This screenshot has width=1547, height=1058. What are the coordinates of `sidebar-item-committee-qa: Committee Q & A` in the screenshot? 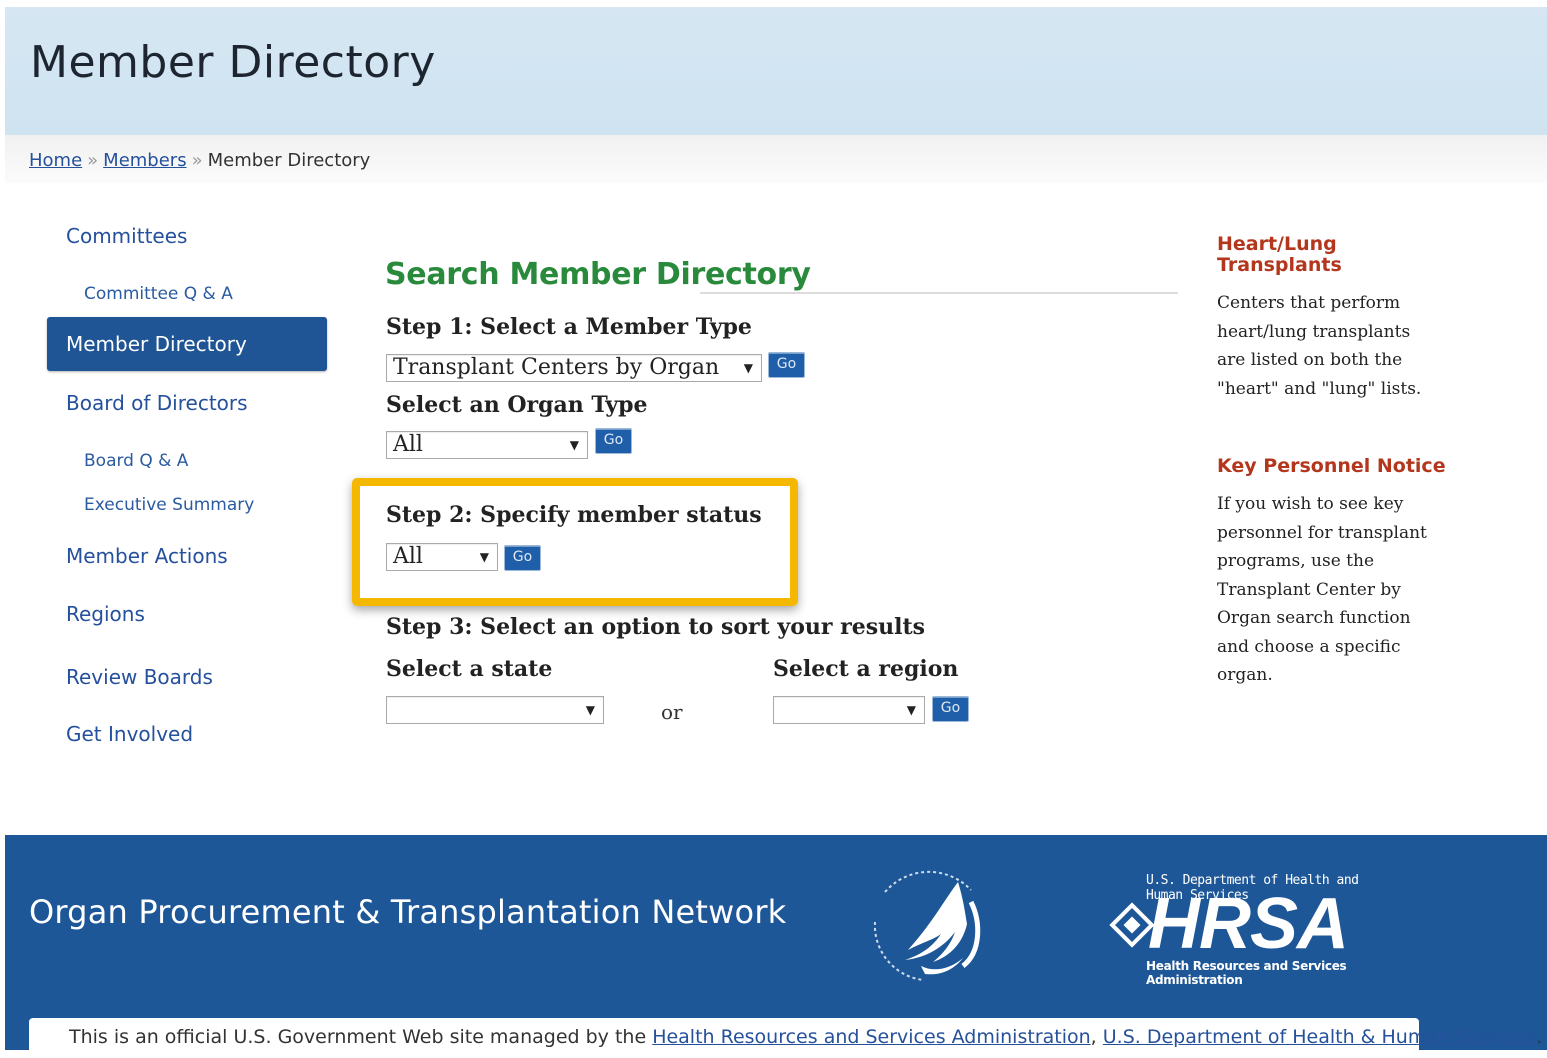 It's located at (187, 294).